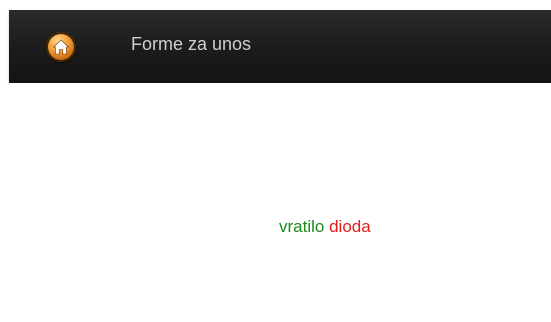 Image resolution: width=551 pixels, height=322 pixels. I want to click on home-icon, so click(61, 47).